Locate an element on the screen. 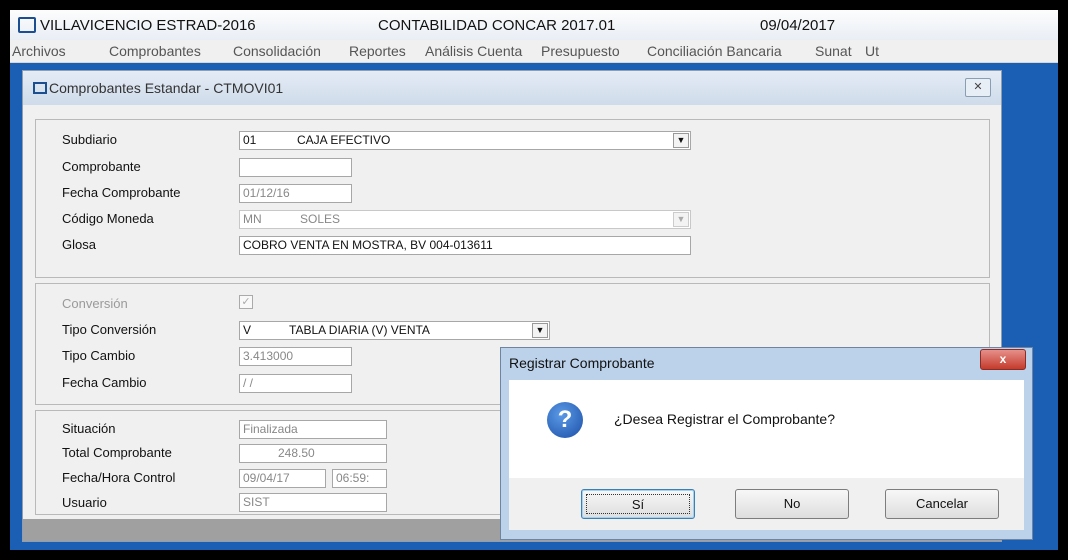 The image size is (1068, 560). yes-button: Sí is located at coordinates (638, 504).